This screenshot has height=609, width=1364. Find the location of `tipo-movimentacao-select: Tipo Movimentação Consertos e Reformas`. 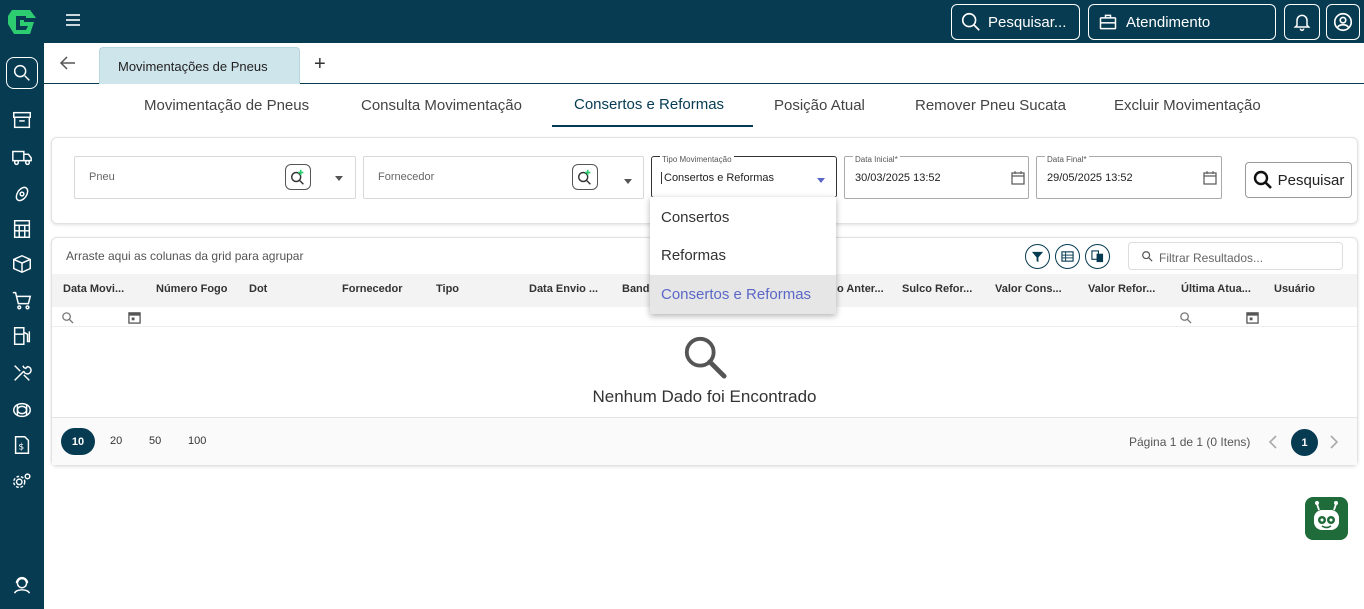

tipo-movimentacao-select: Tipo Movimentação Consertos e Reformas is located at coordinates (744, 176).